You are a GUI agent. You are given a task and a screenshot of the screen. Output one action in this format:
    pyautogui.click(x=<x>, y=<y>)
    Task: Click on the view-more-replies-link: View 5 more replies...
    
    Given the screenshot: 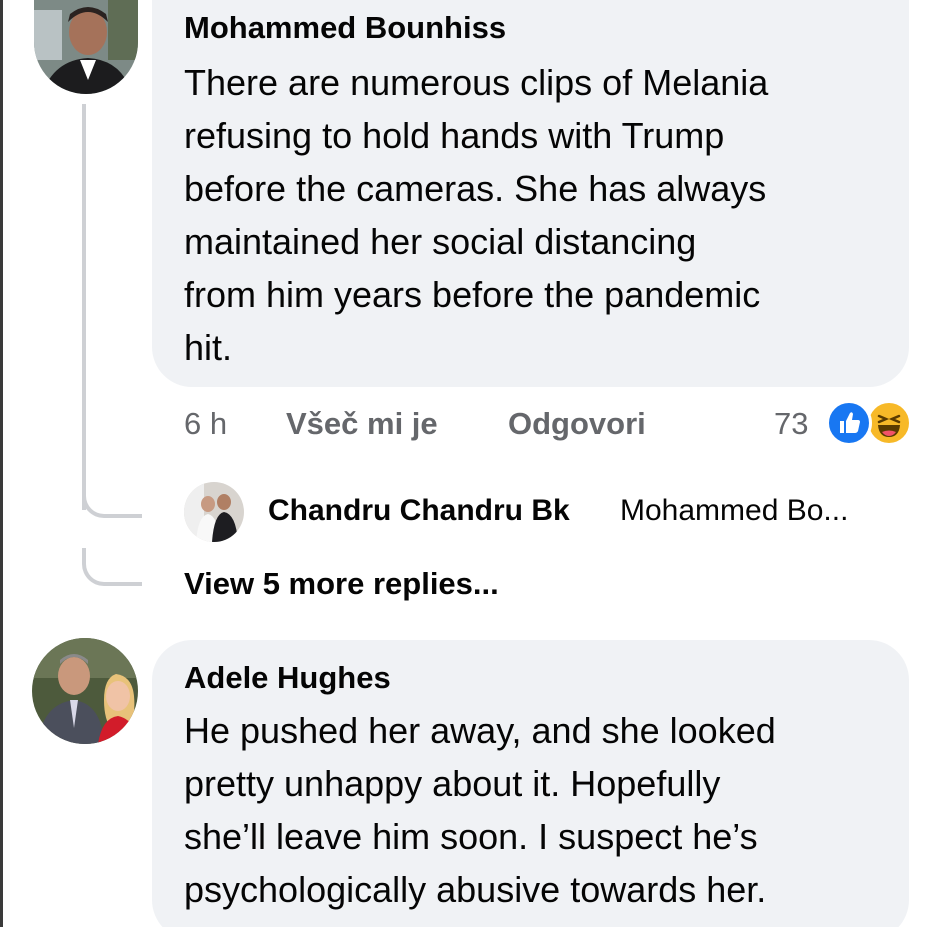 What is the action you would take?
    pyautogui.click(x=341, y=584)
    